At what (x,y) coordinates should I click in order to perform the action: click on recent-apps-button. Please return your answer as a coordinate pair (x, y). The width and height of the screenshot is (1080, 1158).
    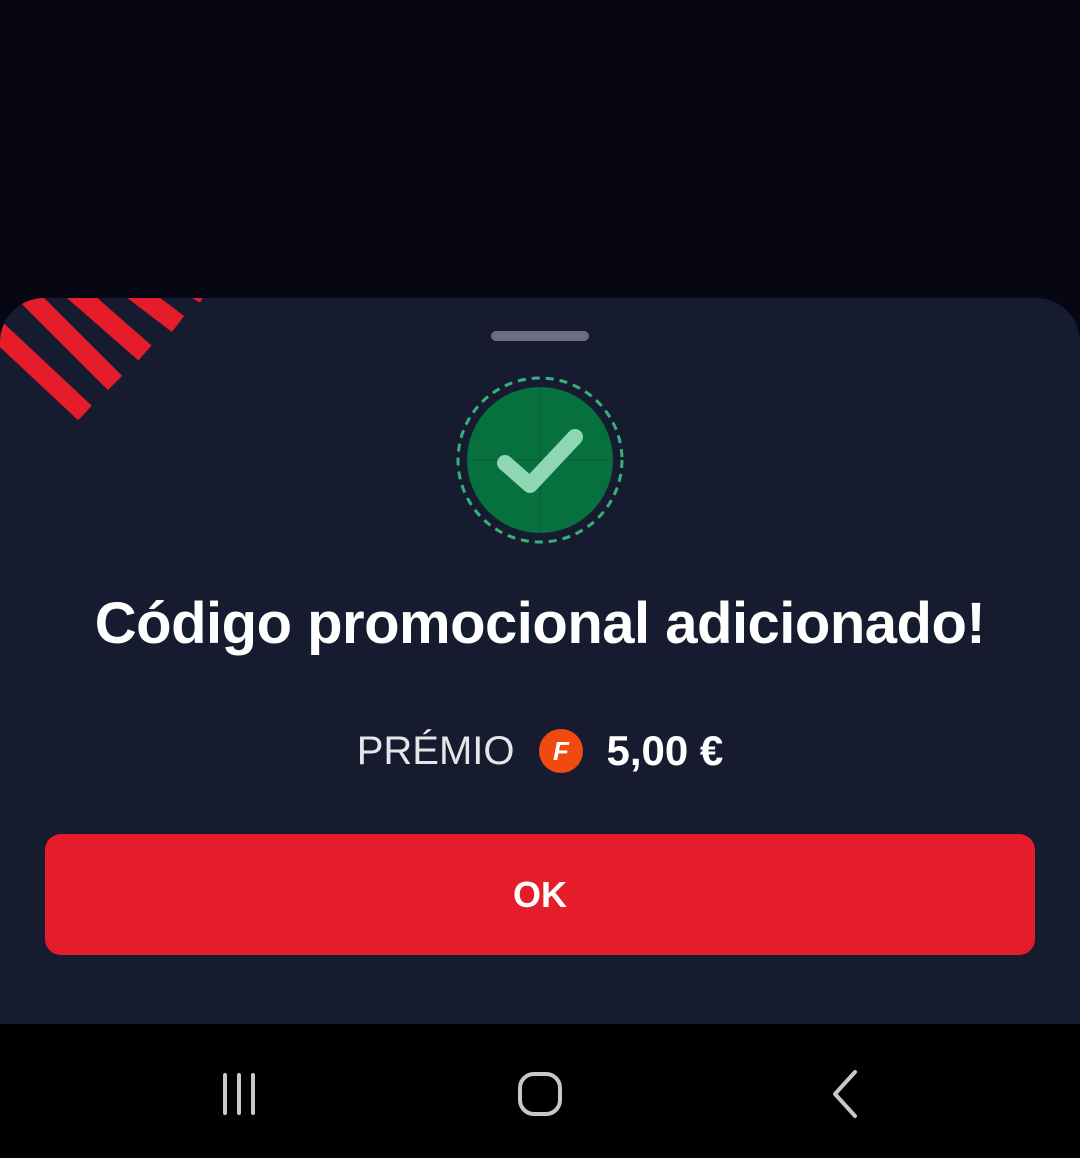
    Looking at the image, I should click on (239, 1094).